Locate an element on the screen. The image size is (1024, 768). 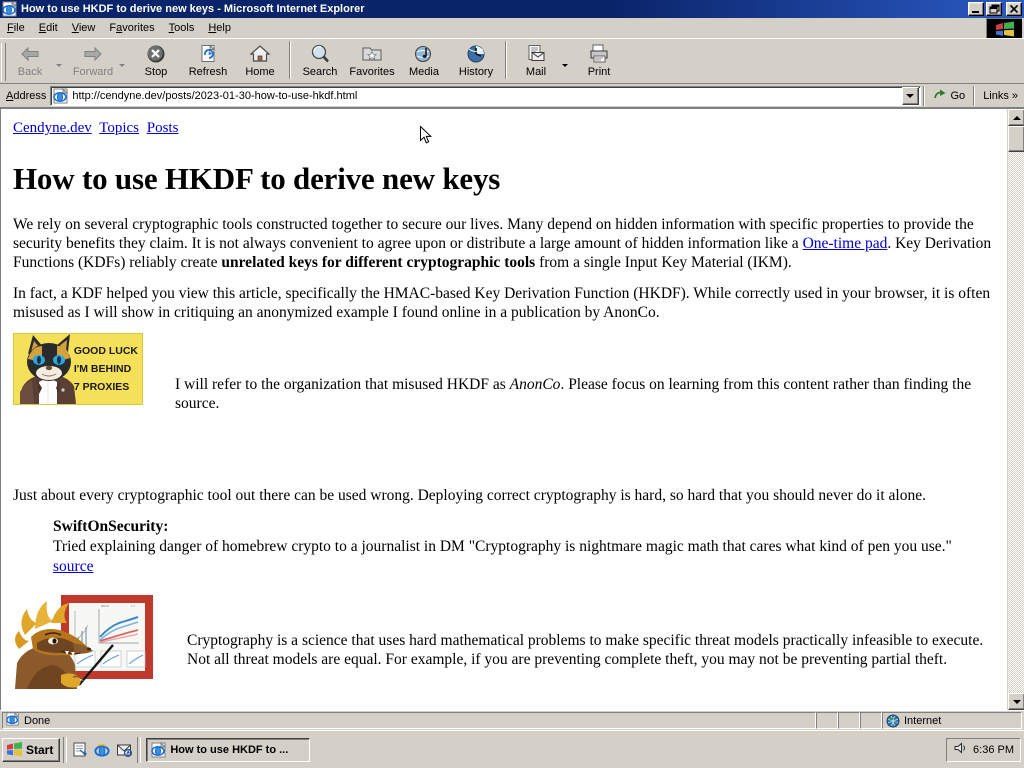
windows-flag-logo is located at coordinates (1004, 28).